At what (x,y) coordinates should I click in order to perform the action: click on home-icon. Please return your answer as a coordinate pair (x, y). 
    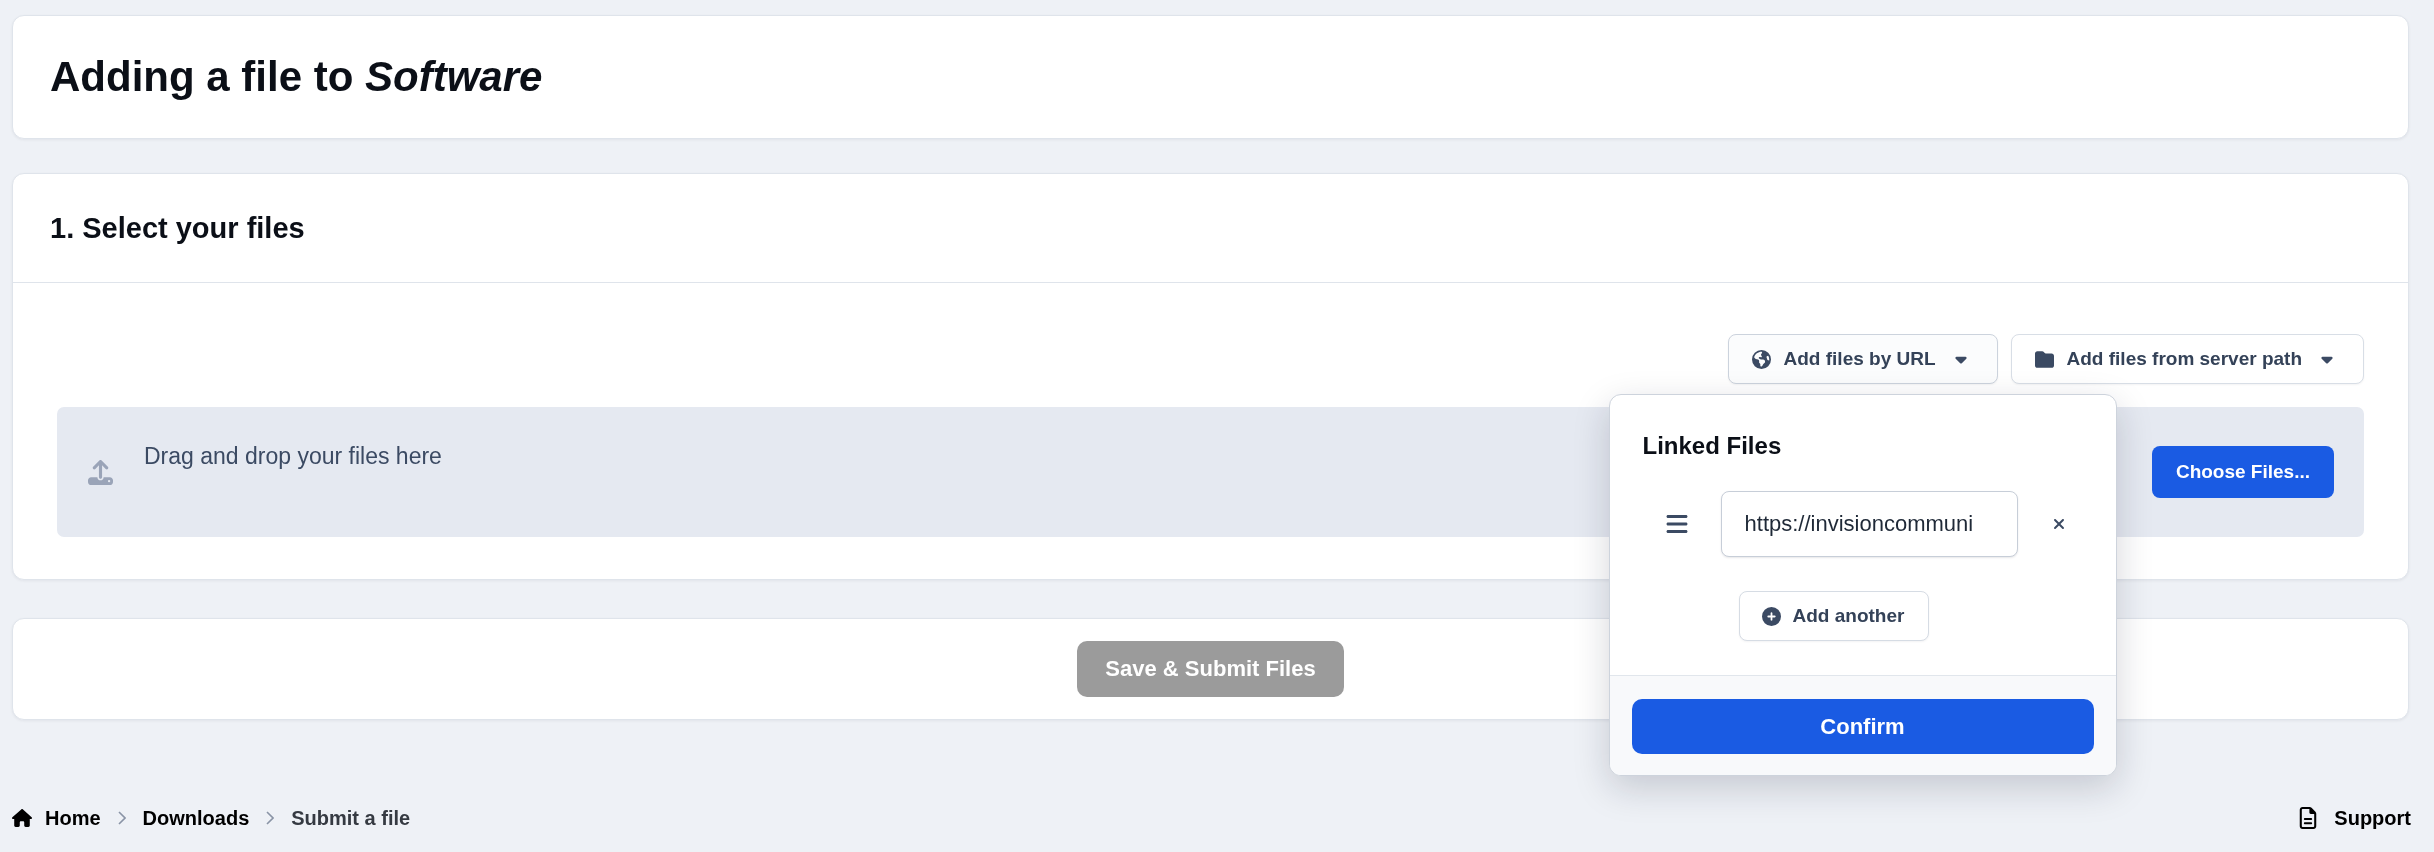
    Looking at the image, I should click on (22, 818).